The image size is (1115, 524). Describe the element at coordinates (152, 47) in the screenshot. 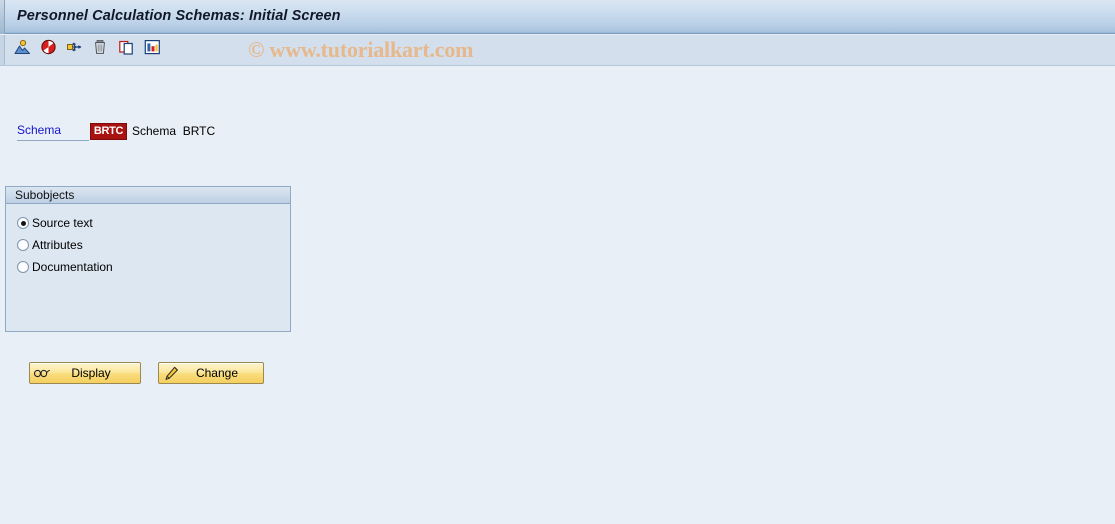

I see `bar-chart-icon` at that location.